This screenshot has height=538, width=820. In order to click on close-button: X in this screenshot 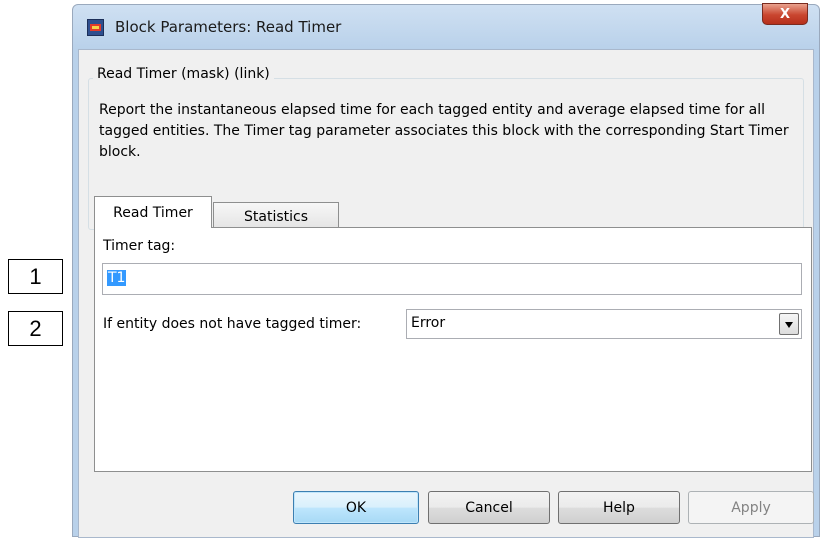, I will do `click(785, 14)`.